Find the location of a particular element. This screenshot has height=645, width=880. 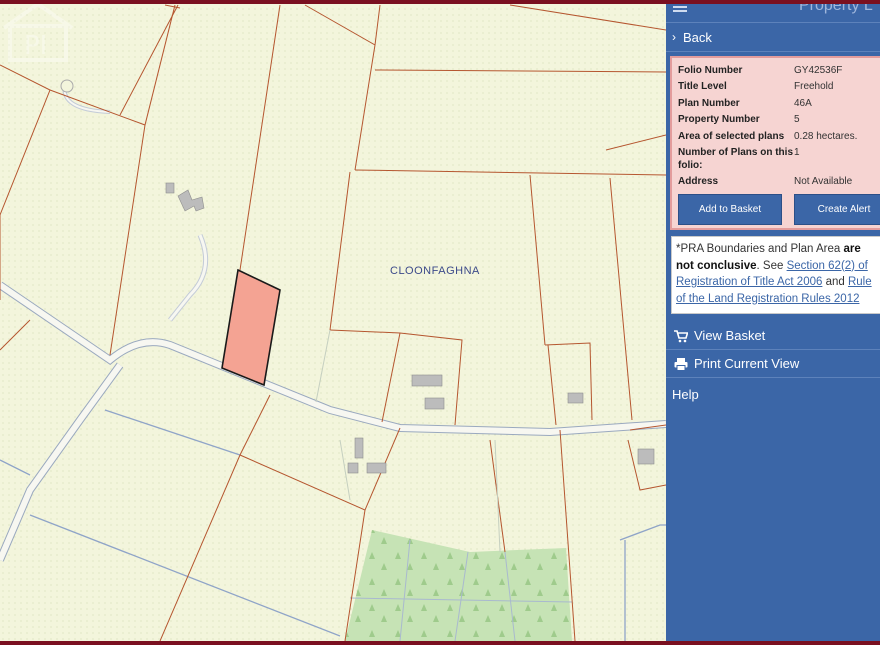

print-current-view-button: Print Current View is located at coordinates (773, 364).